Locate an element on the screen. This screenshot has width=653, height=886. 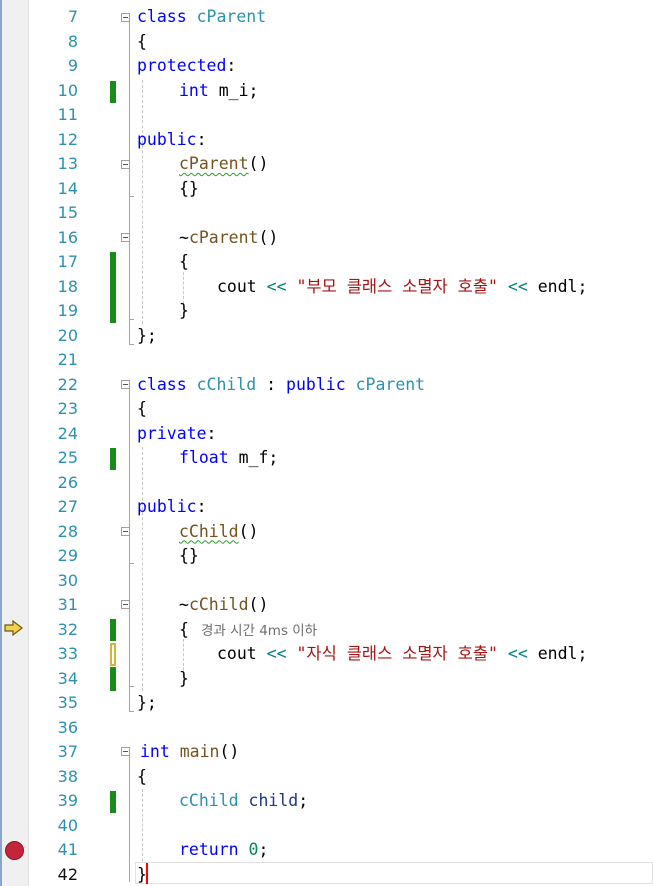
line-number: 29 is located at coordinates (67, 555).